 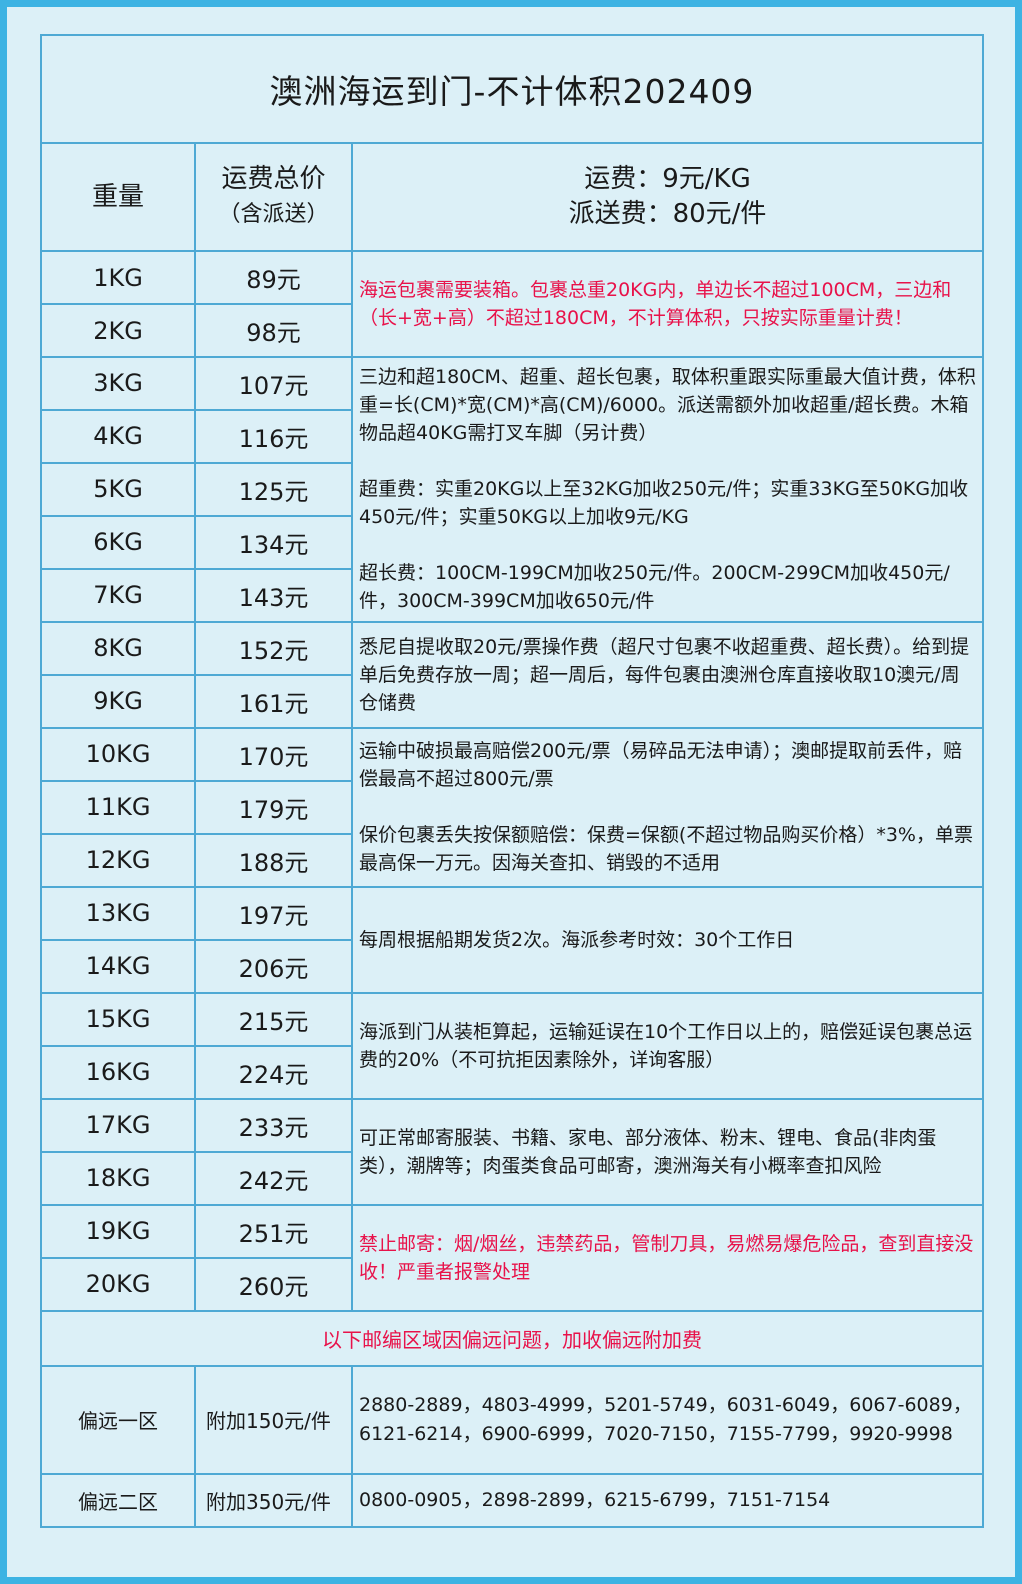 What do you see at coordinates (118, 330) in the screenshot?
I see `weight-cell: 2KG` at bounding box center [118, 330].